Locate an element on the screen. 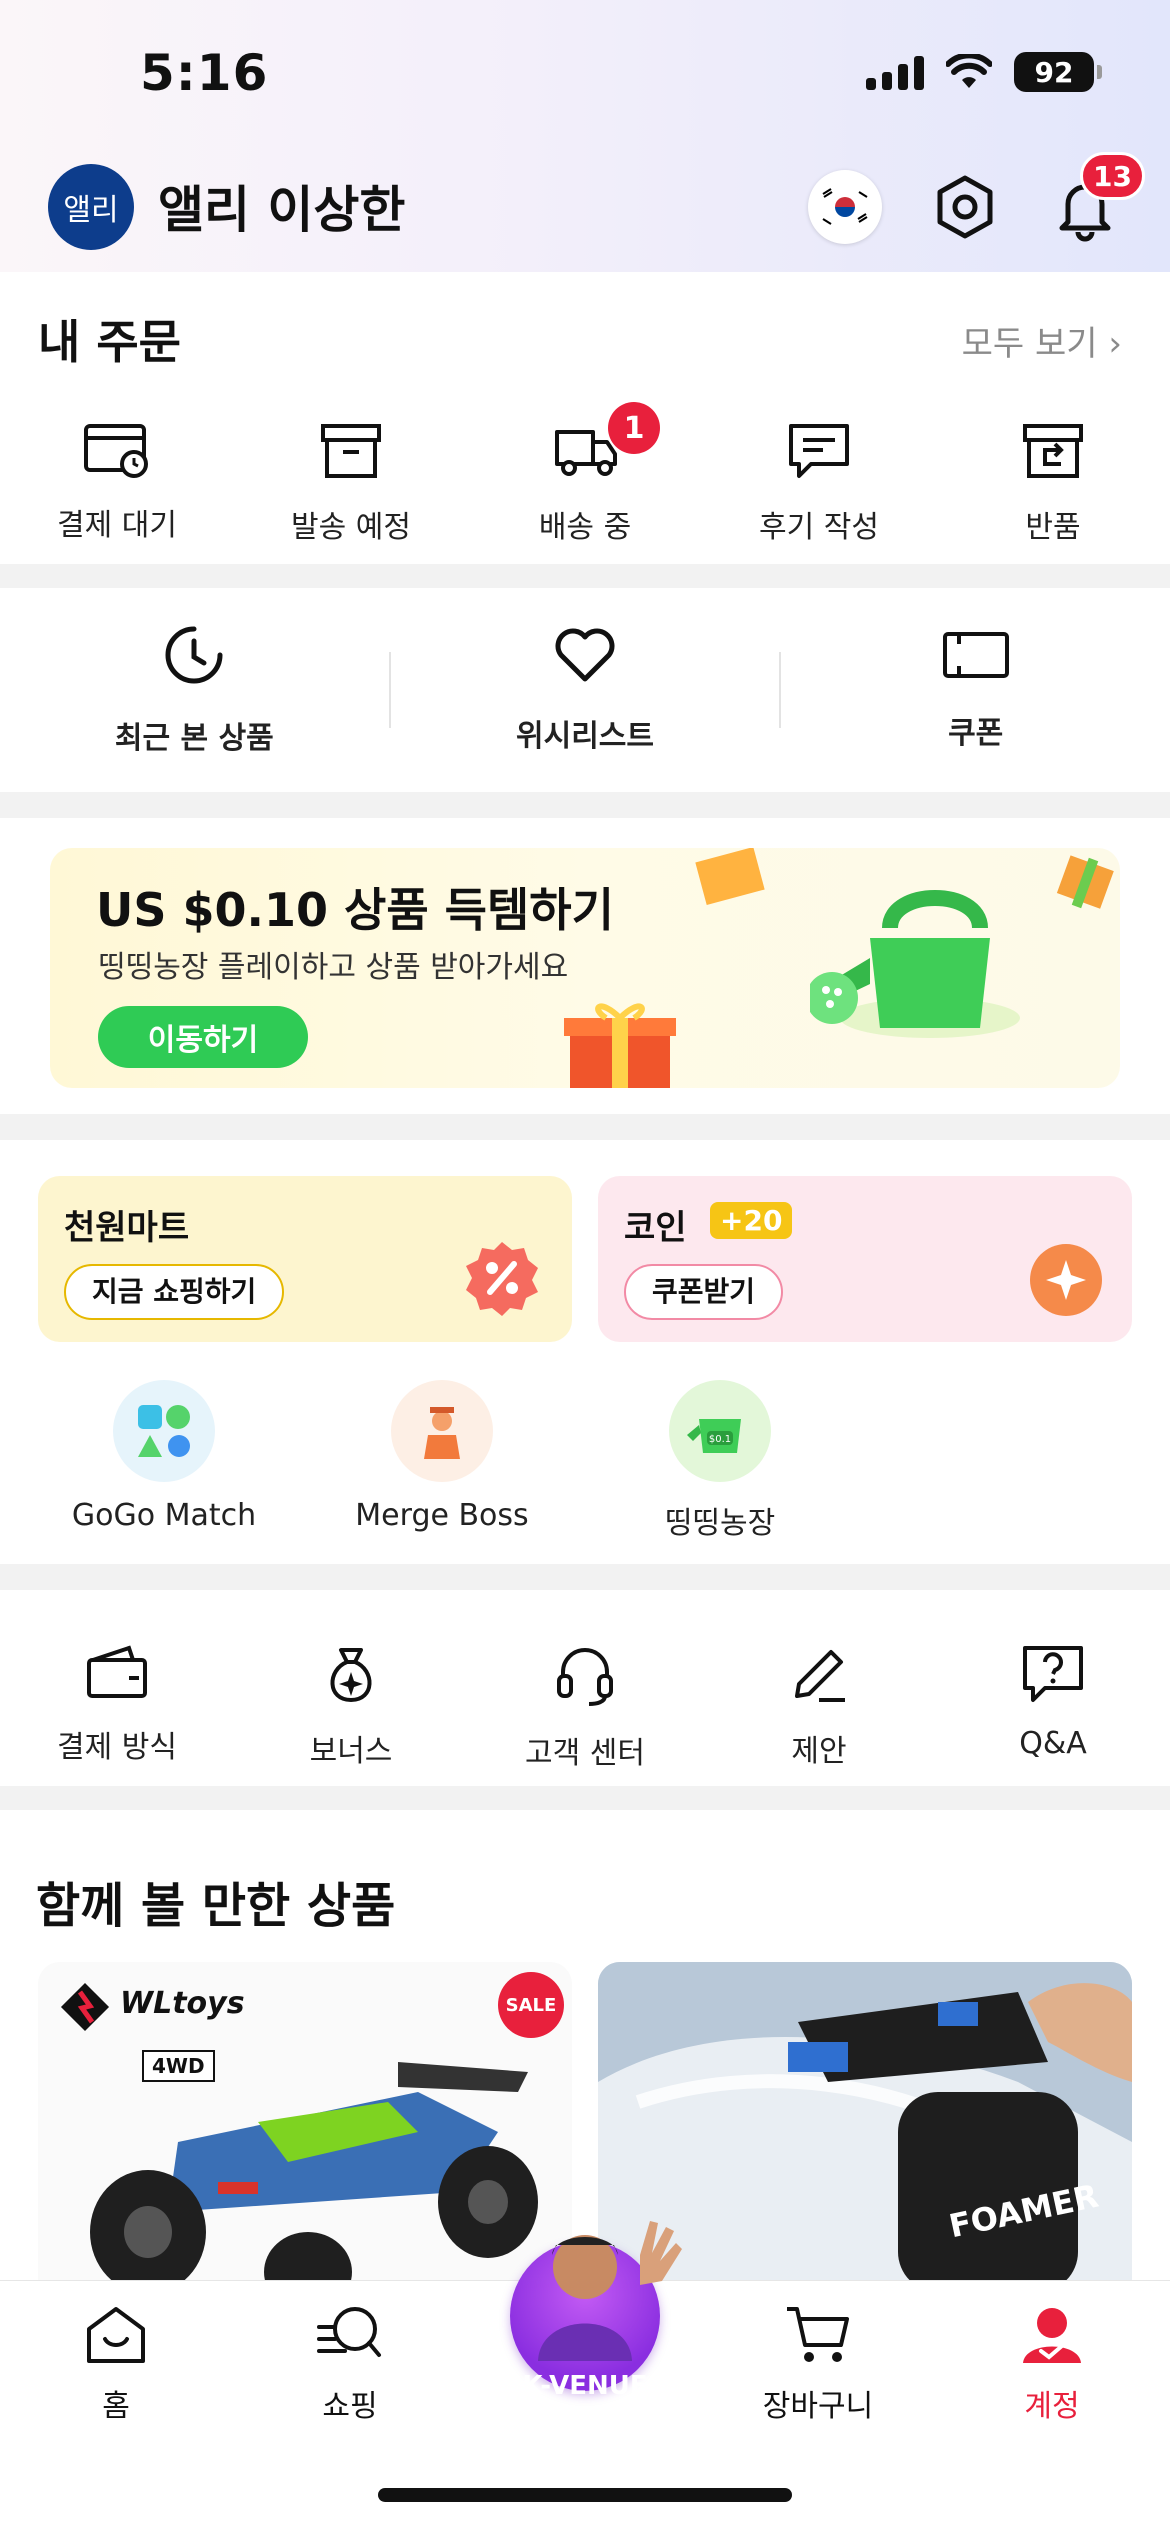 This screenshot has width=1170, height=2532. bonus-button: 보너스 is located at coordinates (351, 1708).